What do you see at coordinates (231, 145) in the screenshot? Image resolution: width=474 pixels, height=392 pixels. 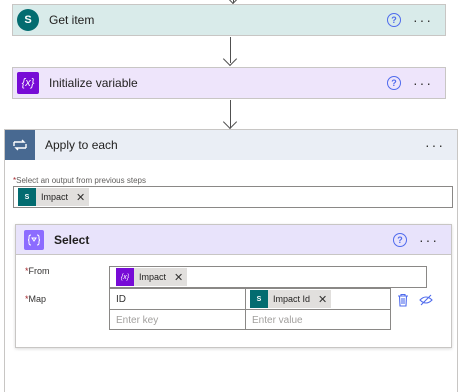 I see `apply-to-each-header: Apply to each ···` at bounding box center [231, 145].